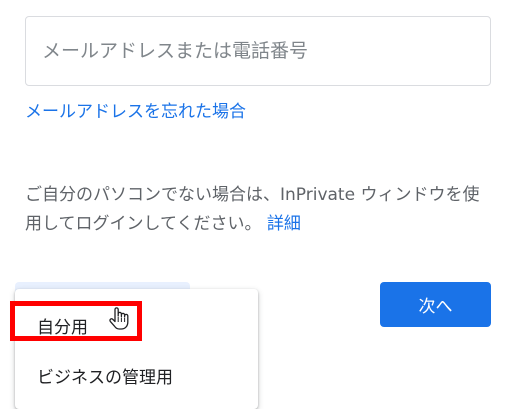  I want to click on forgot-email-link: メールアドレスを忘れた場合, so click(135, 109).